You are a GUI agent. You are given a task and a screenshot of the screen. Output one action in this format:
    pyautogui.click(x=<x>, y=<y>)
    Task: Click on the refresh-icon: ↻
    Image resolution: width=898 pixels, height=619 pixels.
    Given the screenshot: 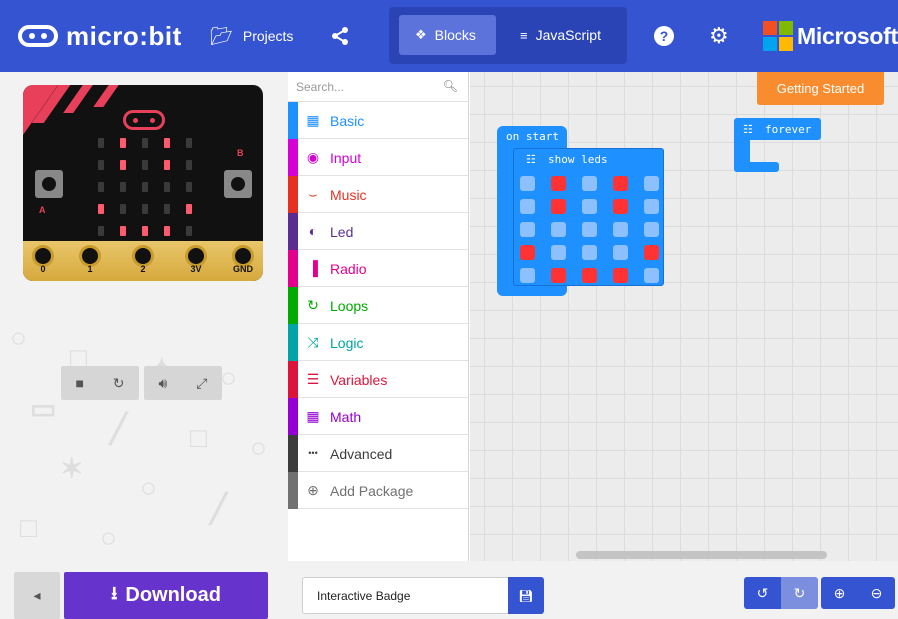 What is the action you would take?
    pyautogui.click(x=313, y=305)
    